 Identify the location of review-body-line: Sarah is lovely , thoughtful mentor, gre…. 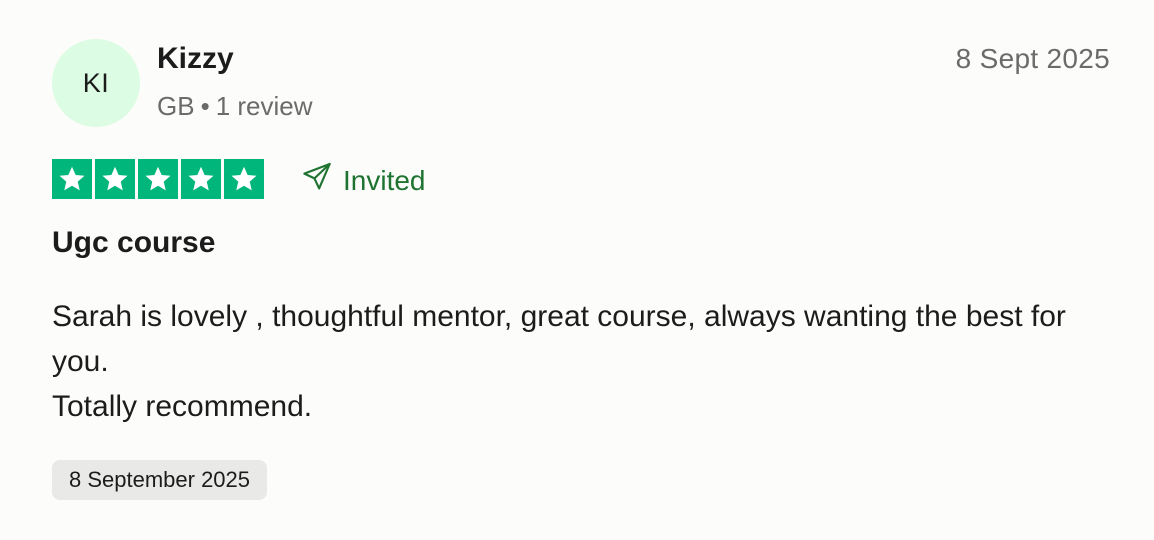
(559, 339).